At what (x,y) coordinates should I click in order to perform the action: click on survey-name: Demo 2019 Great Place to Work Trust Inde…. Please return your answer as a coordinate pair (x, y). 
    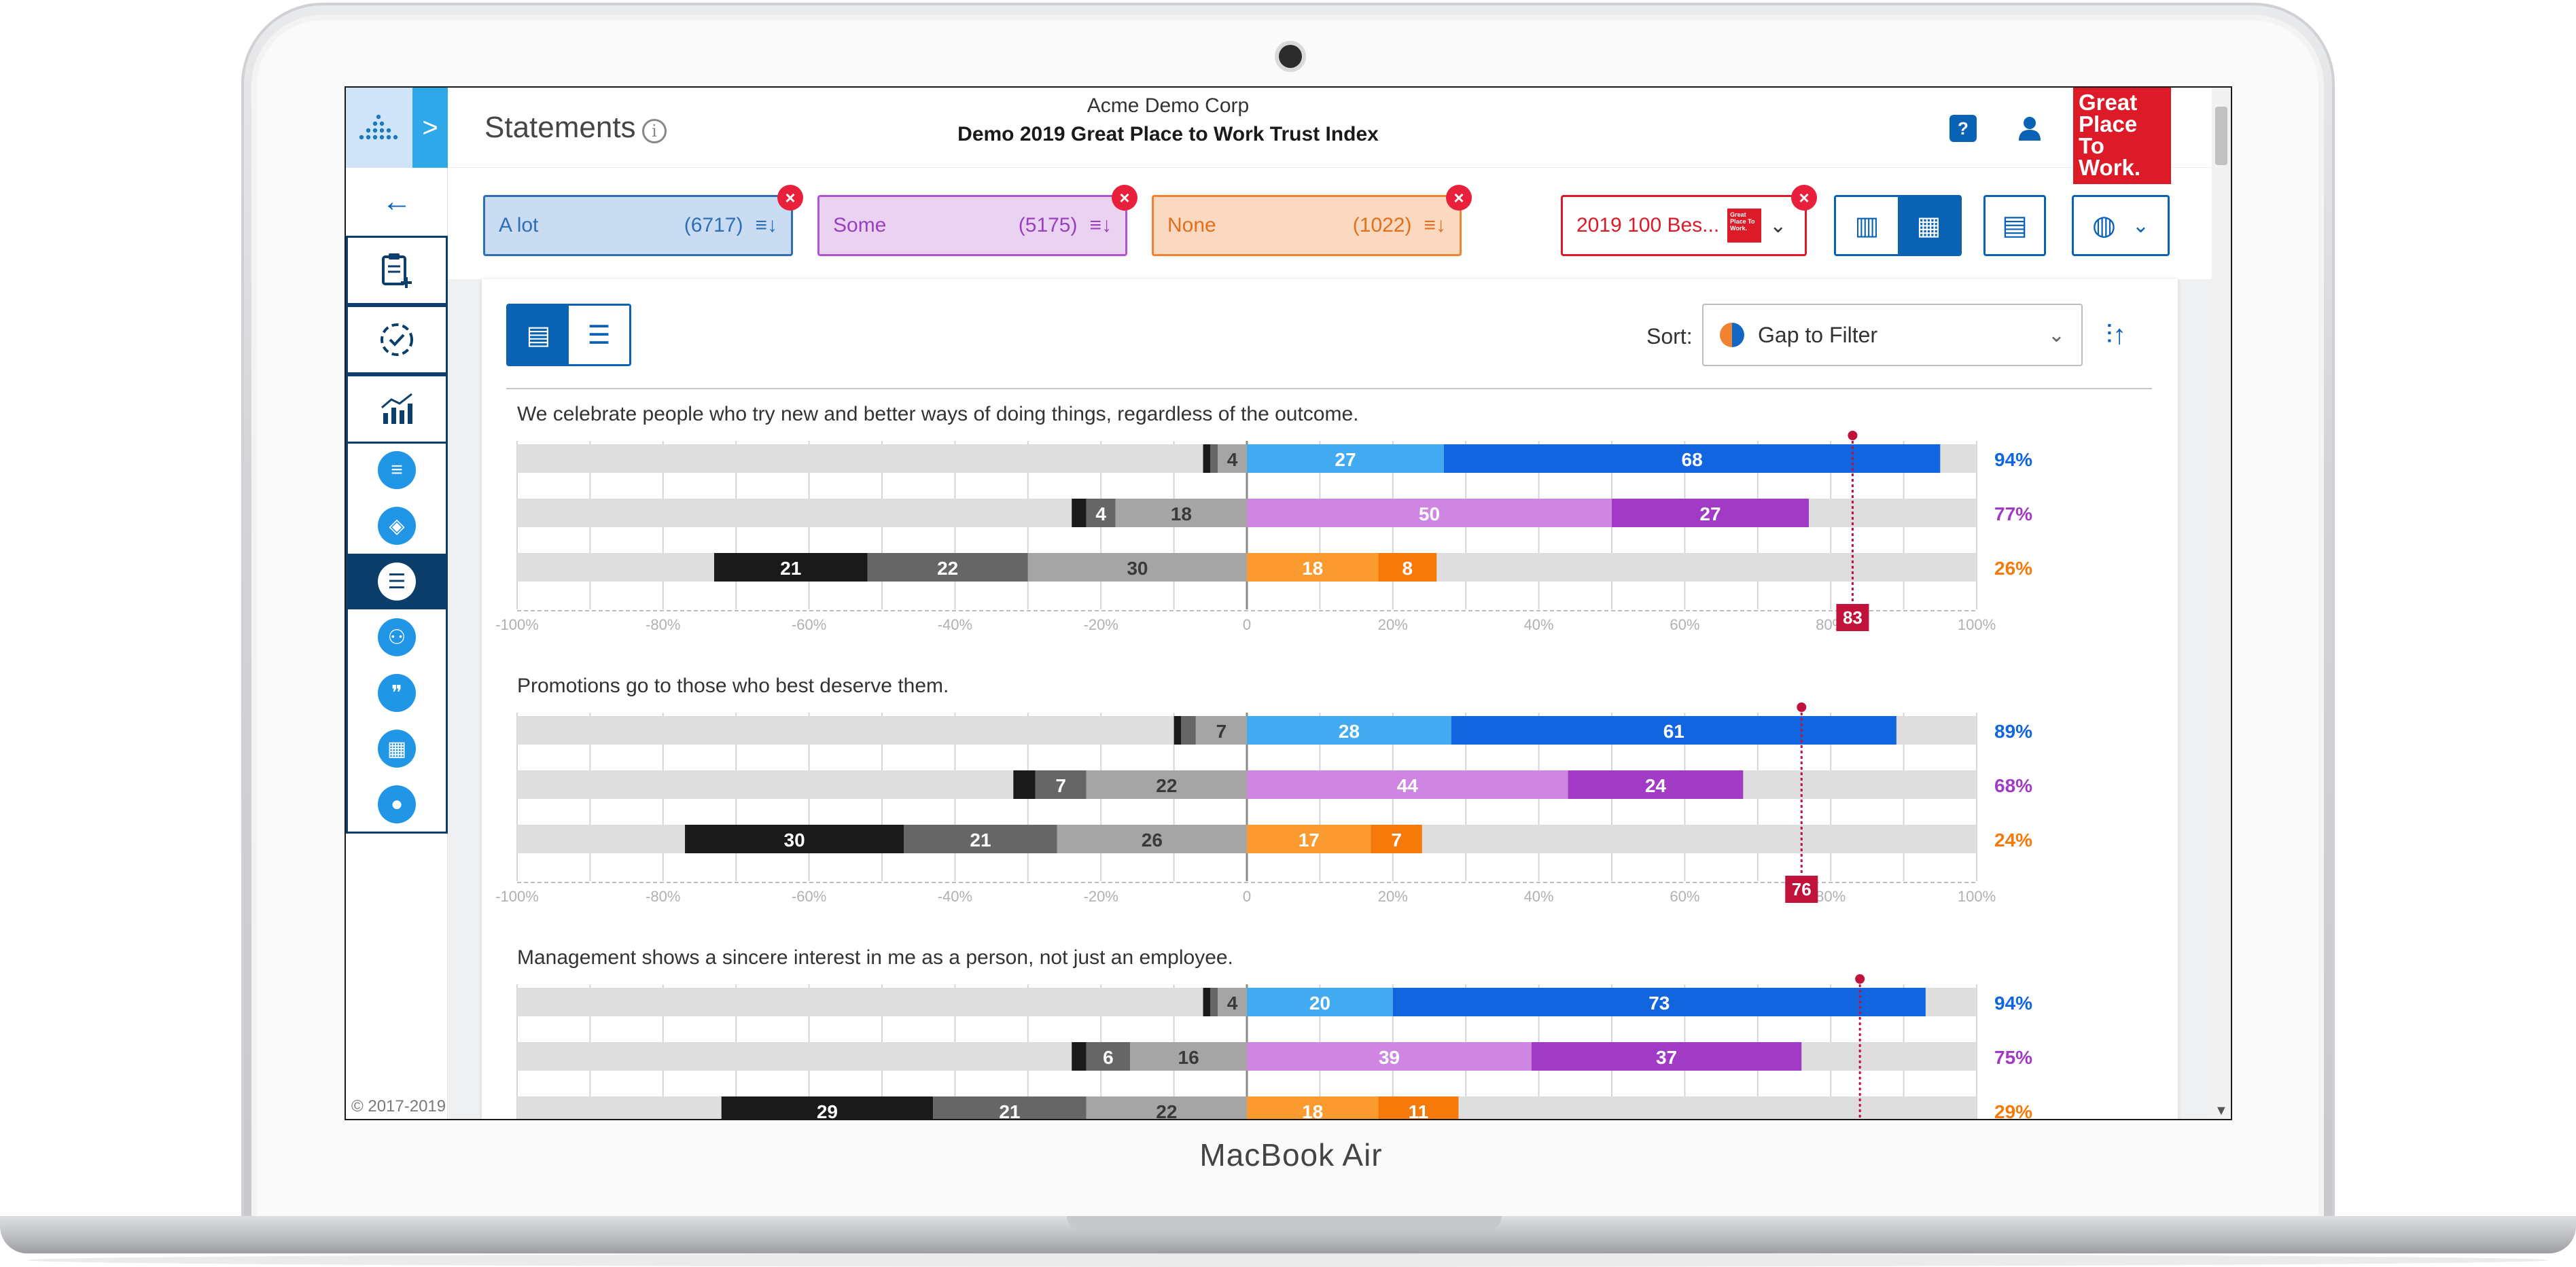
    Looking at the image, I should click on (1168, 134).